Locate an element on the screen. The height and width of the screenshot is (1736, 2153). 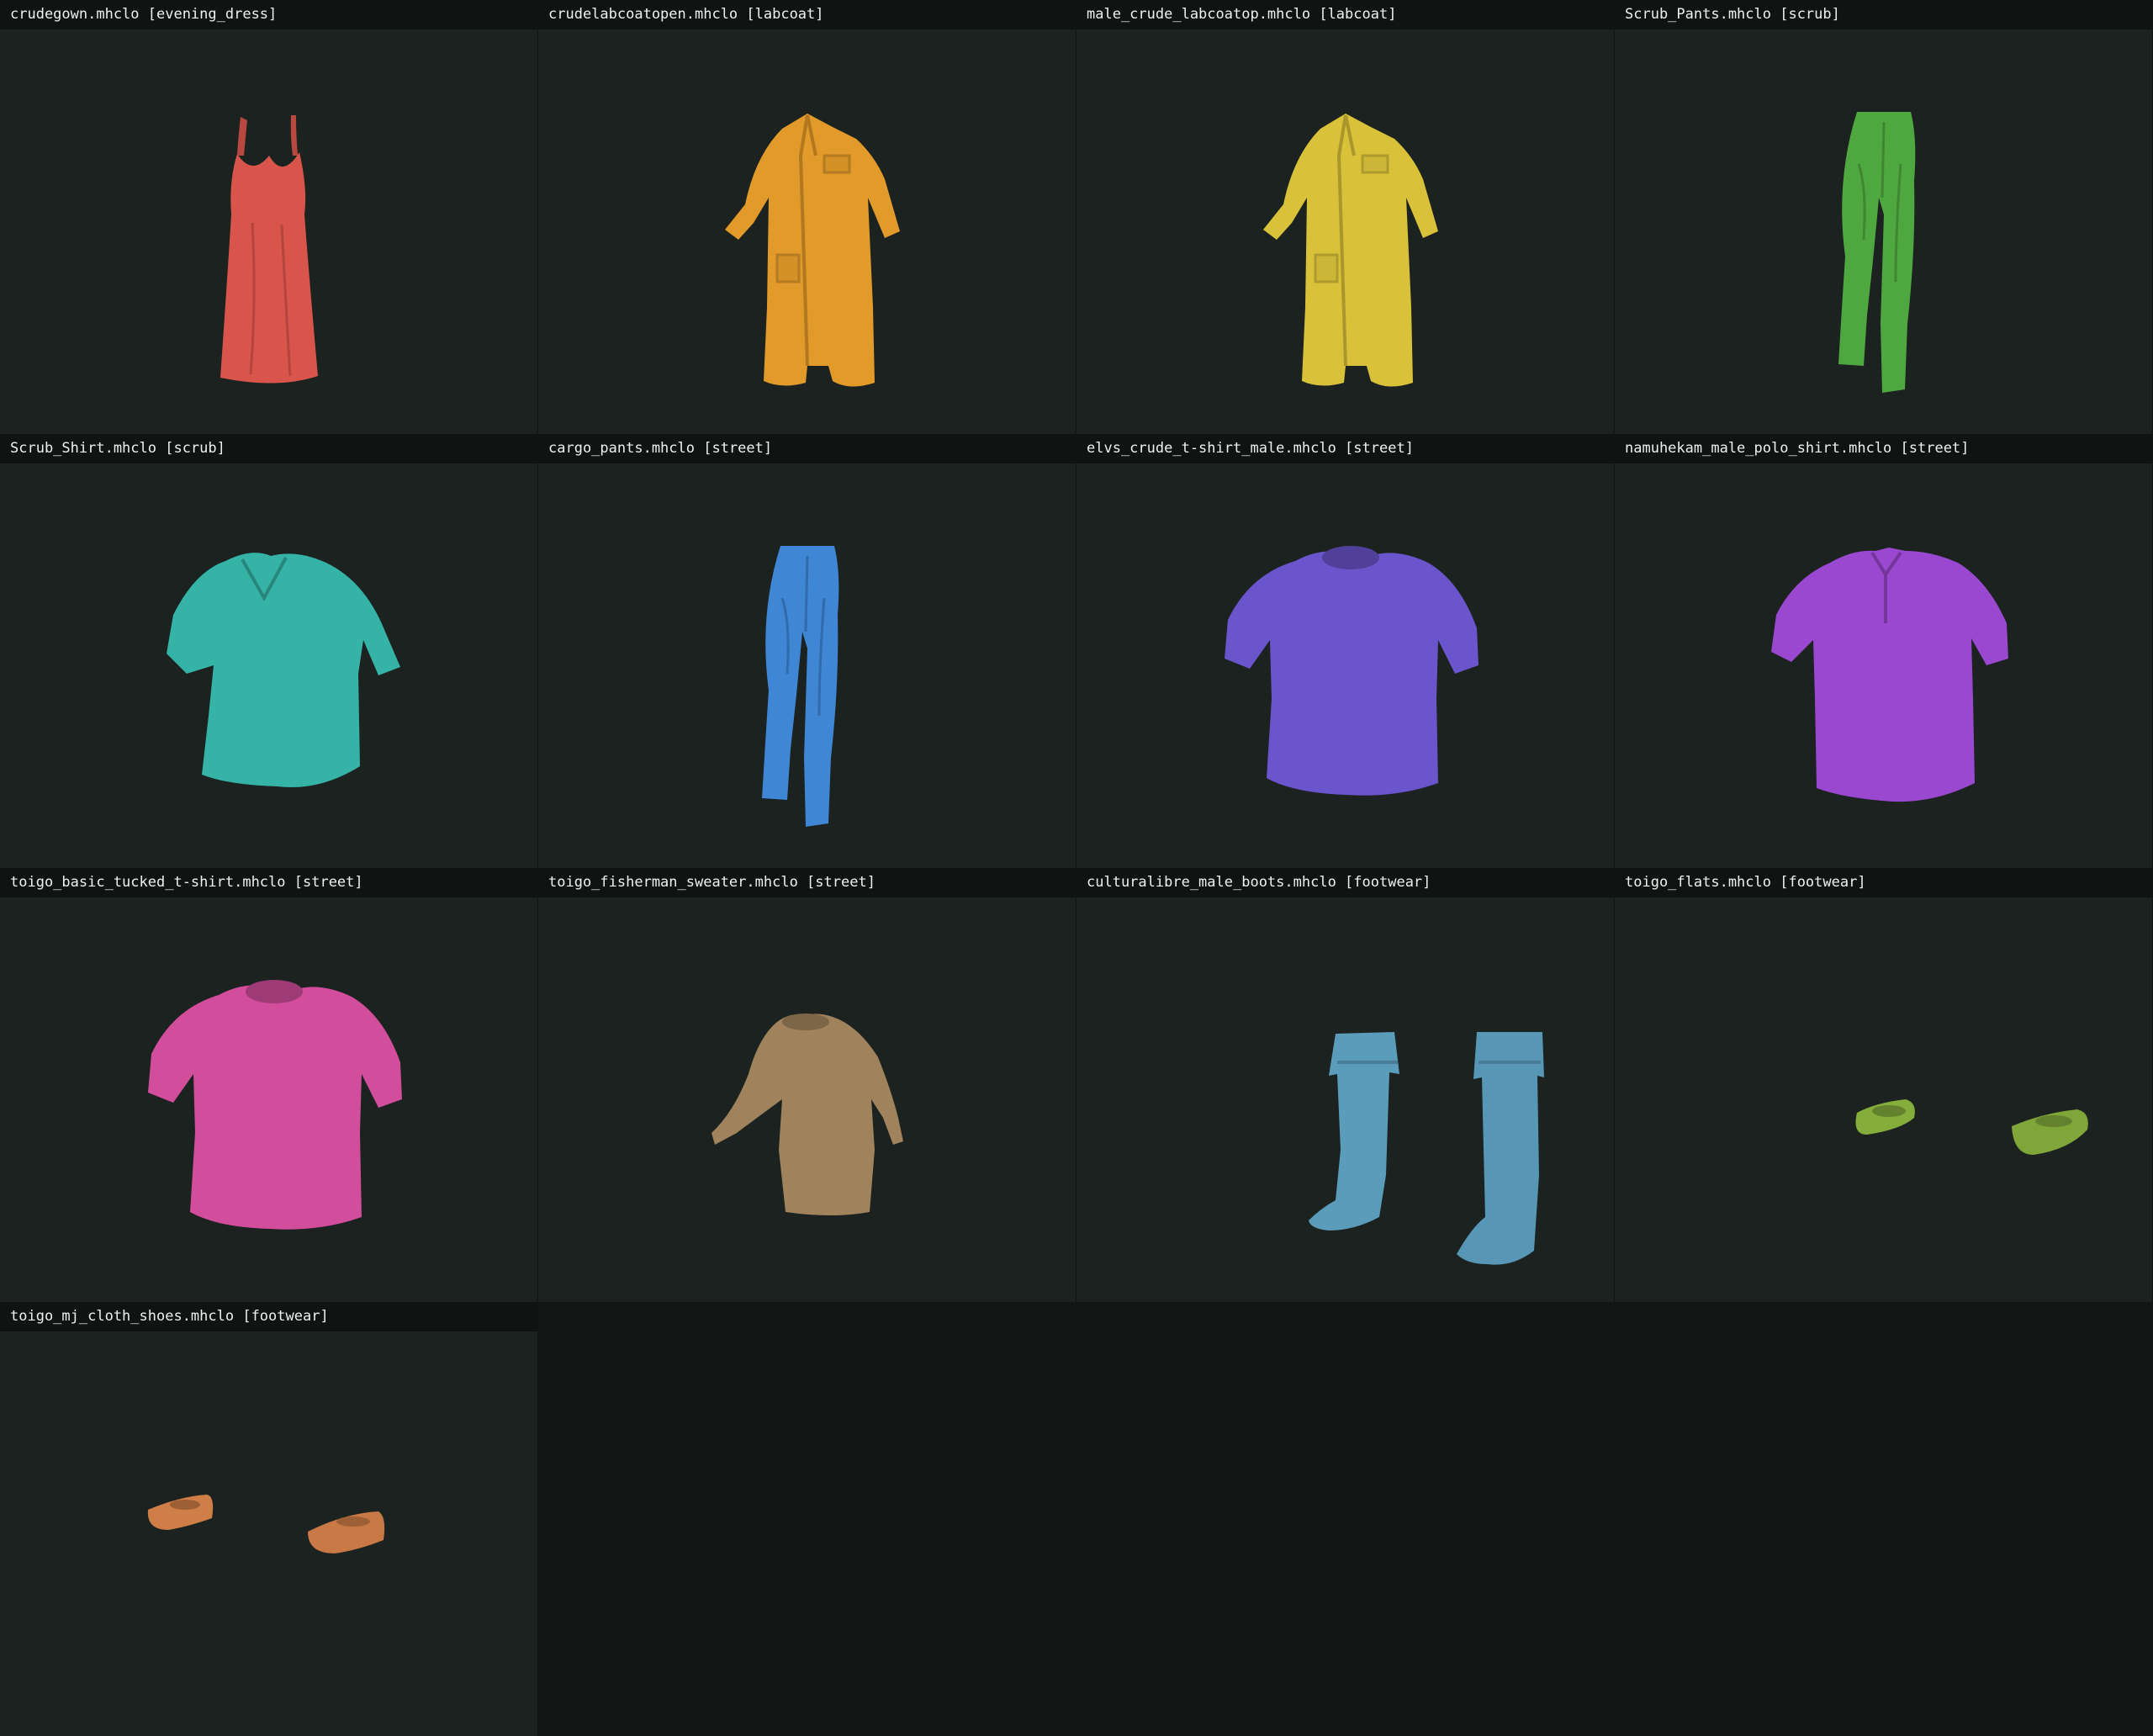
cell-label: toigo_fisherman_sweater.mhclo [street] is located at coordinates (712, 882).